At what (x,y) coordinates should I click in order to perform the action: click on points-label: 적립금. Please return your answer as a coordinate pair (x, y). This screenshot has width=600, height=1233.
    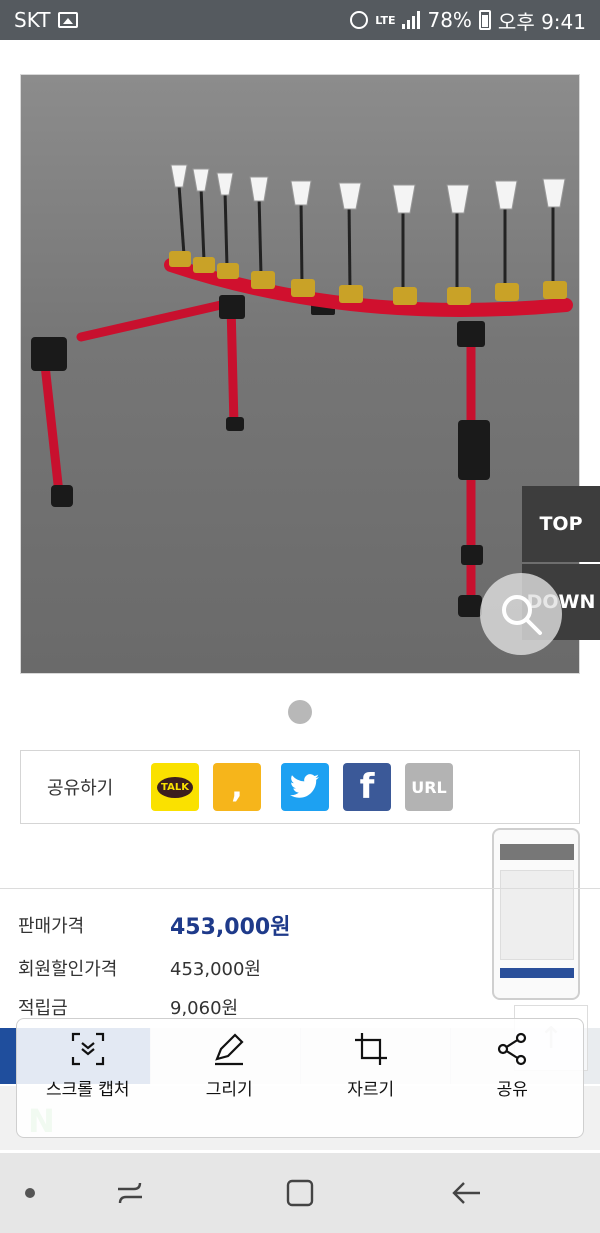
    Looking at the image, I should click on (43, 1008).